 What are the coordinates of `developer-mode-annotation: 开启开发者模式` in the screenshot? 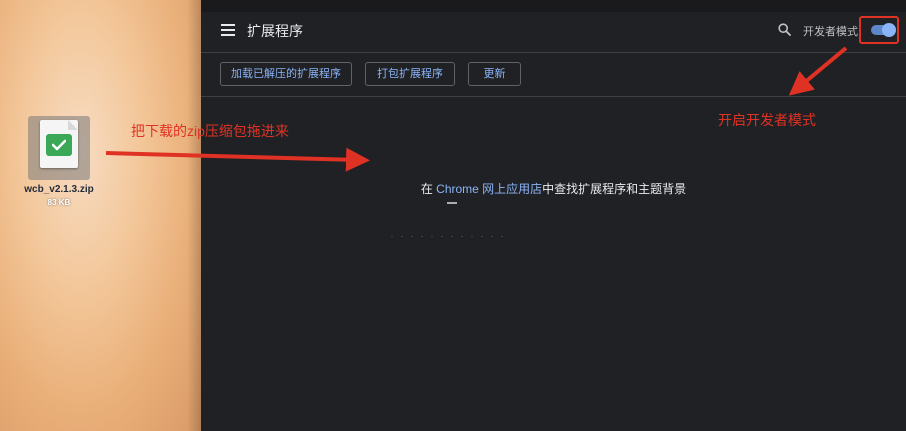 It's located at (767, 120).